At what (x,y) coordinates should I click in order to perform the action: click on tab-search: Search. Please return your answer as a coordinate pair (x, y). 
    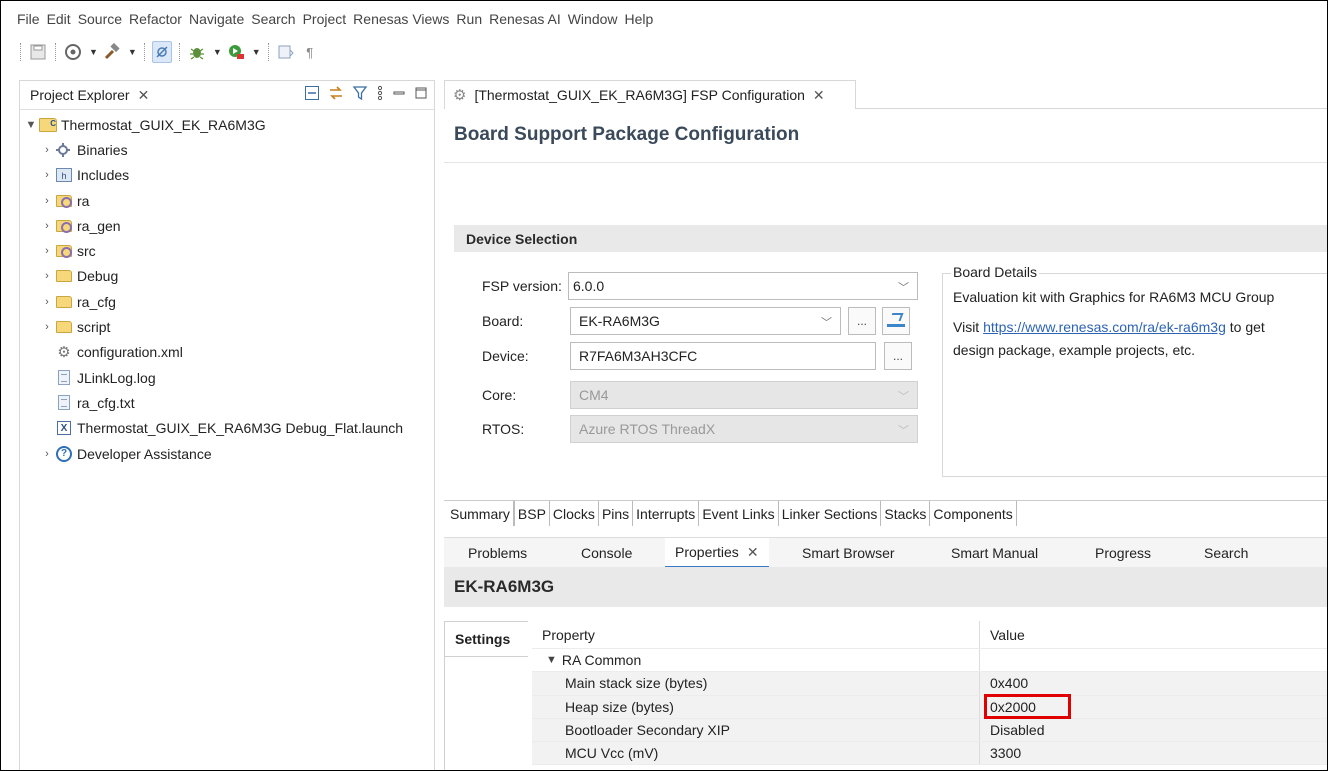
    Looking at the image, I should click on (1226, 553).